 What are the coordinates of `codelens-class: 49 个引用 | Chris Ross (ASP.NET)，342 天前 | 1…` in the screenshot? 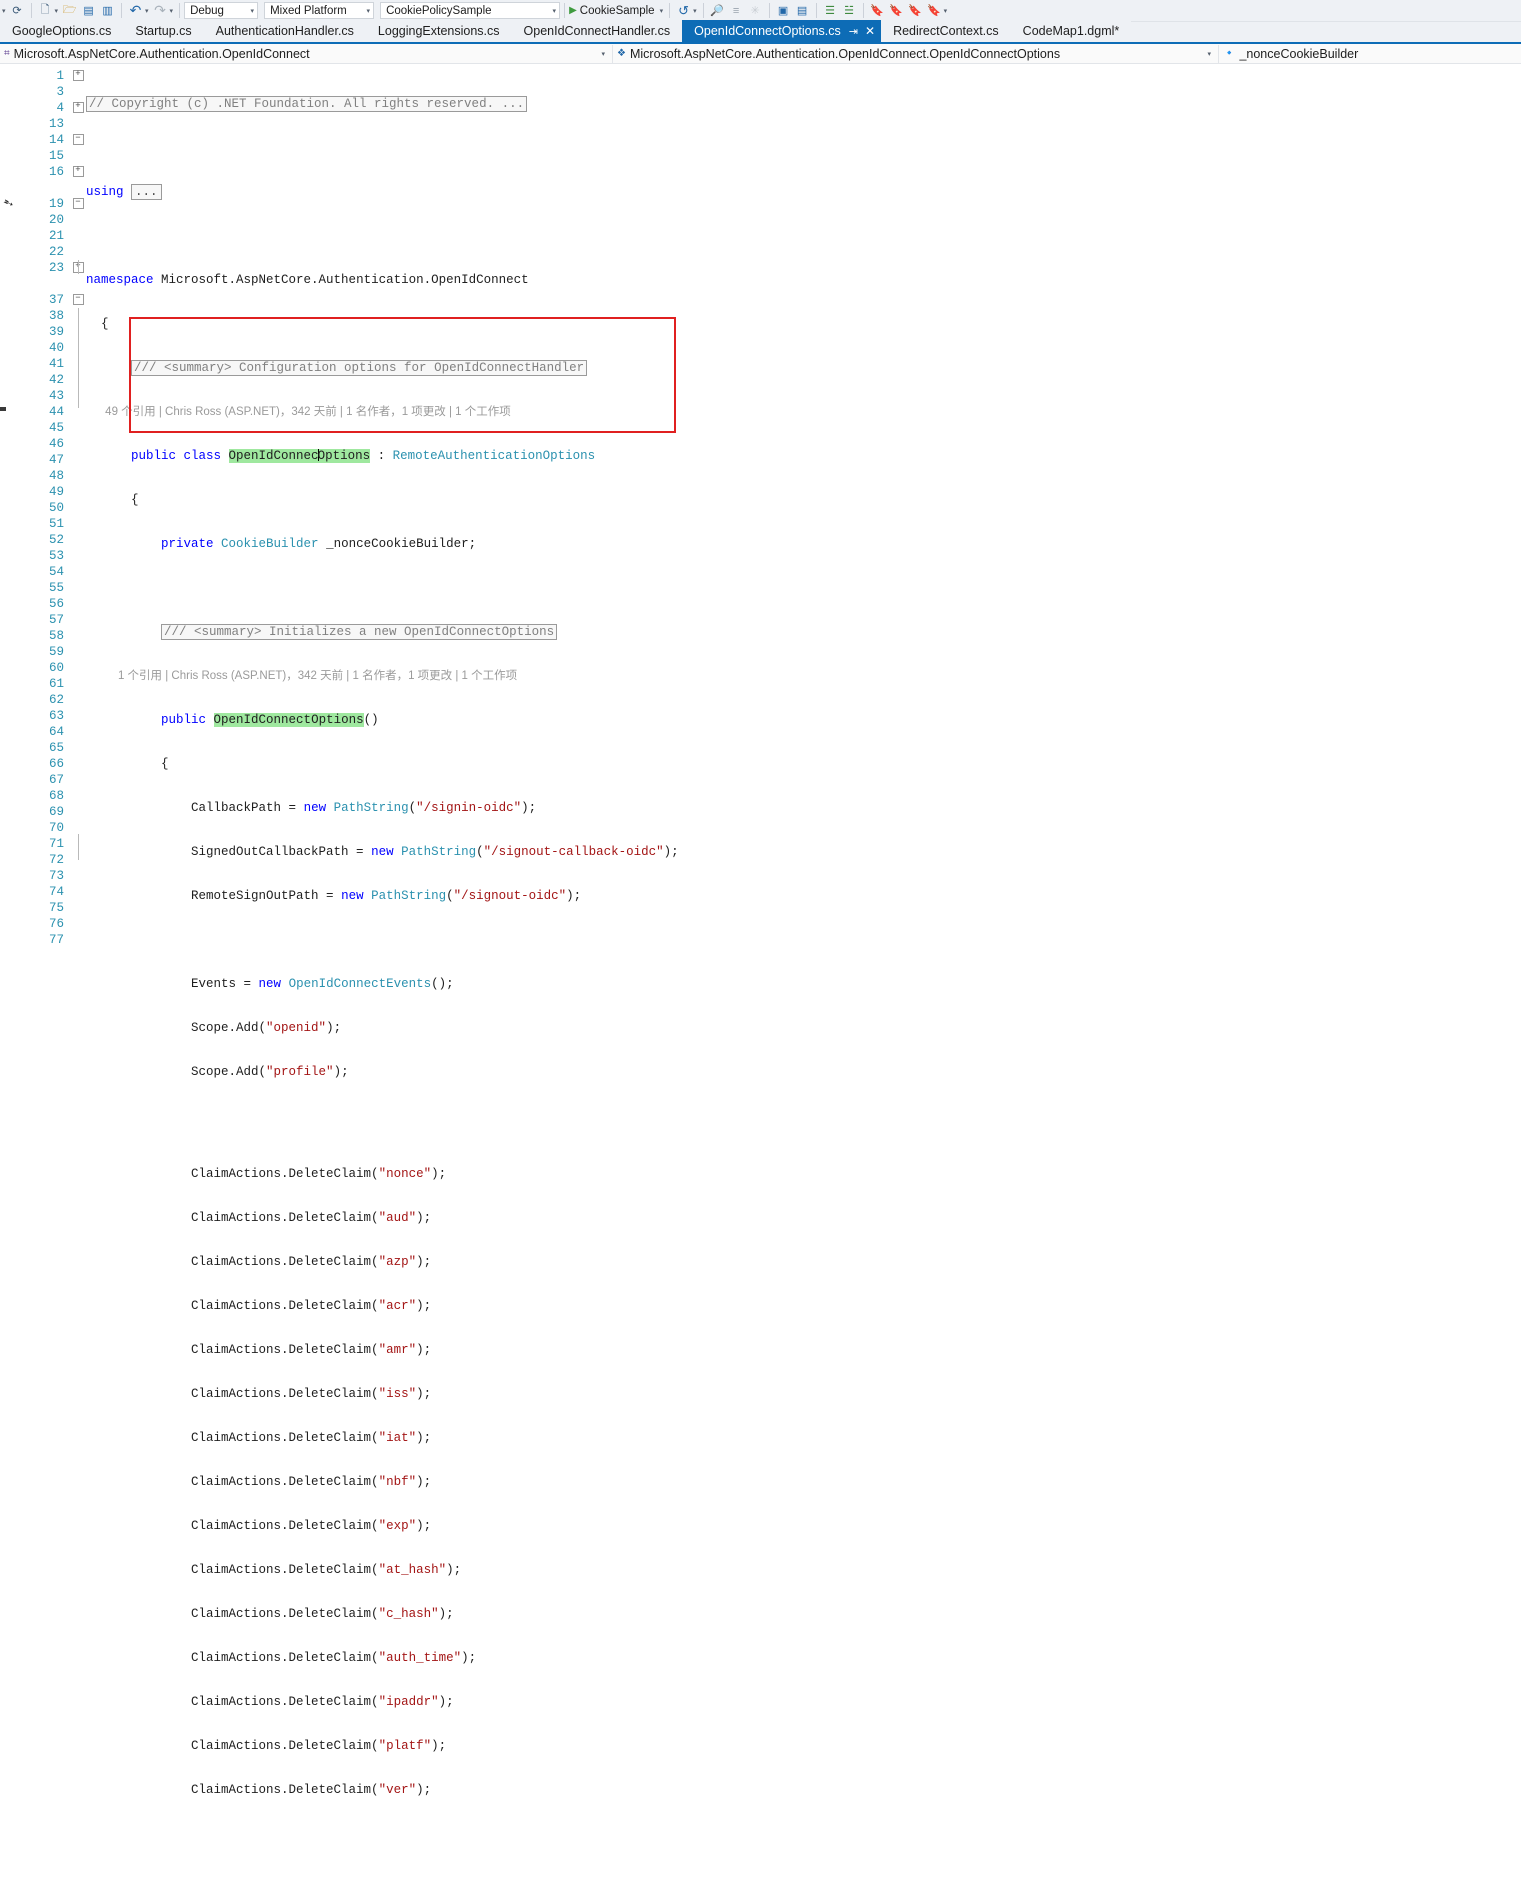 It's located at (803, 412).